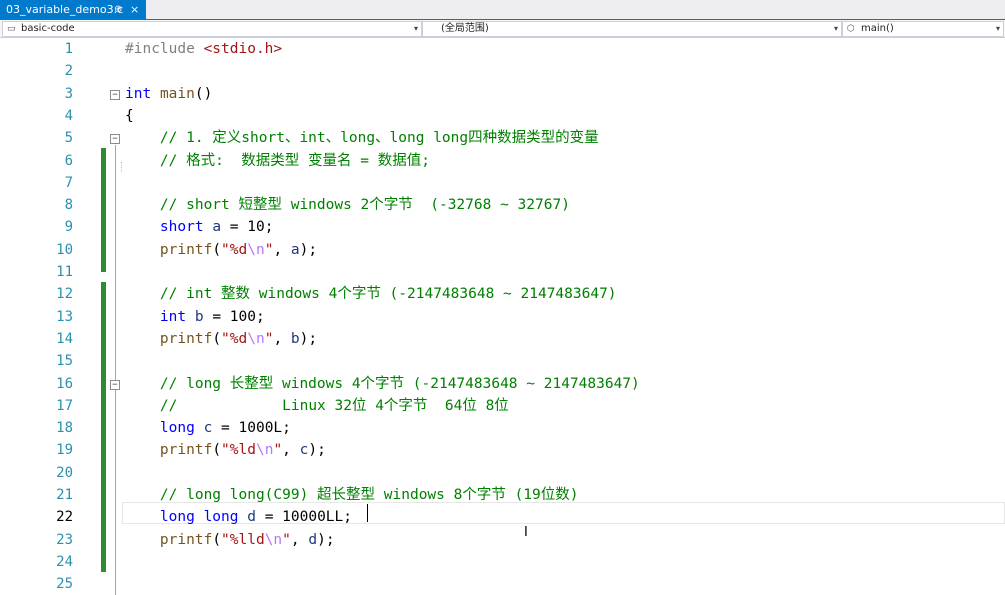  What do you see at coordinates (68, 71) in the screenshot?
I see `line-number: 2` at bounding box center [68, 71].